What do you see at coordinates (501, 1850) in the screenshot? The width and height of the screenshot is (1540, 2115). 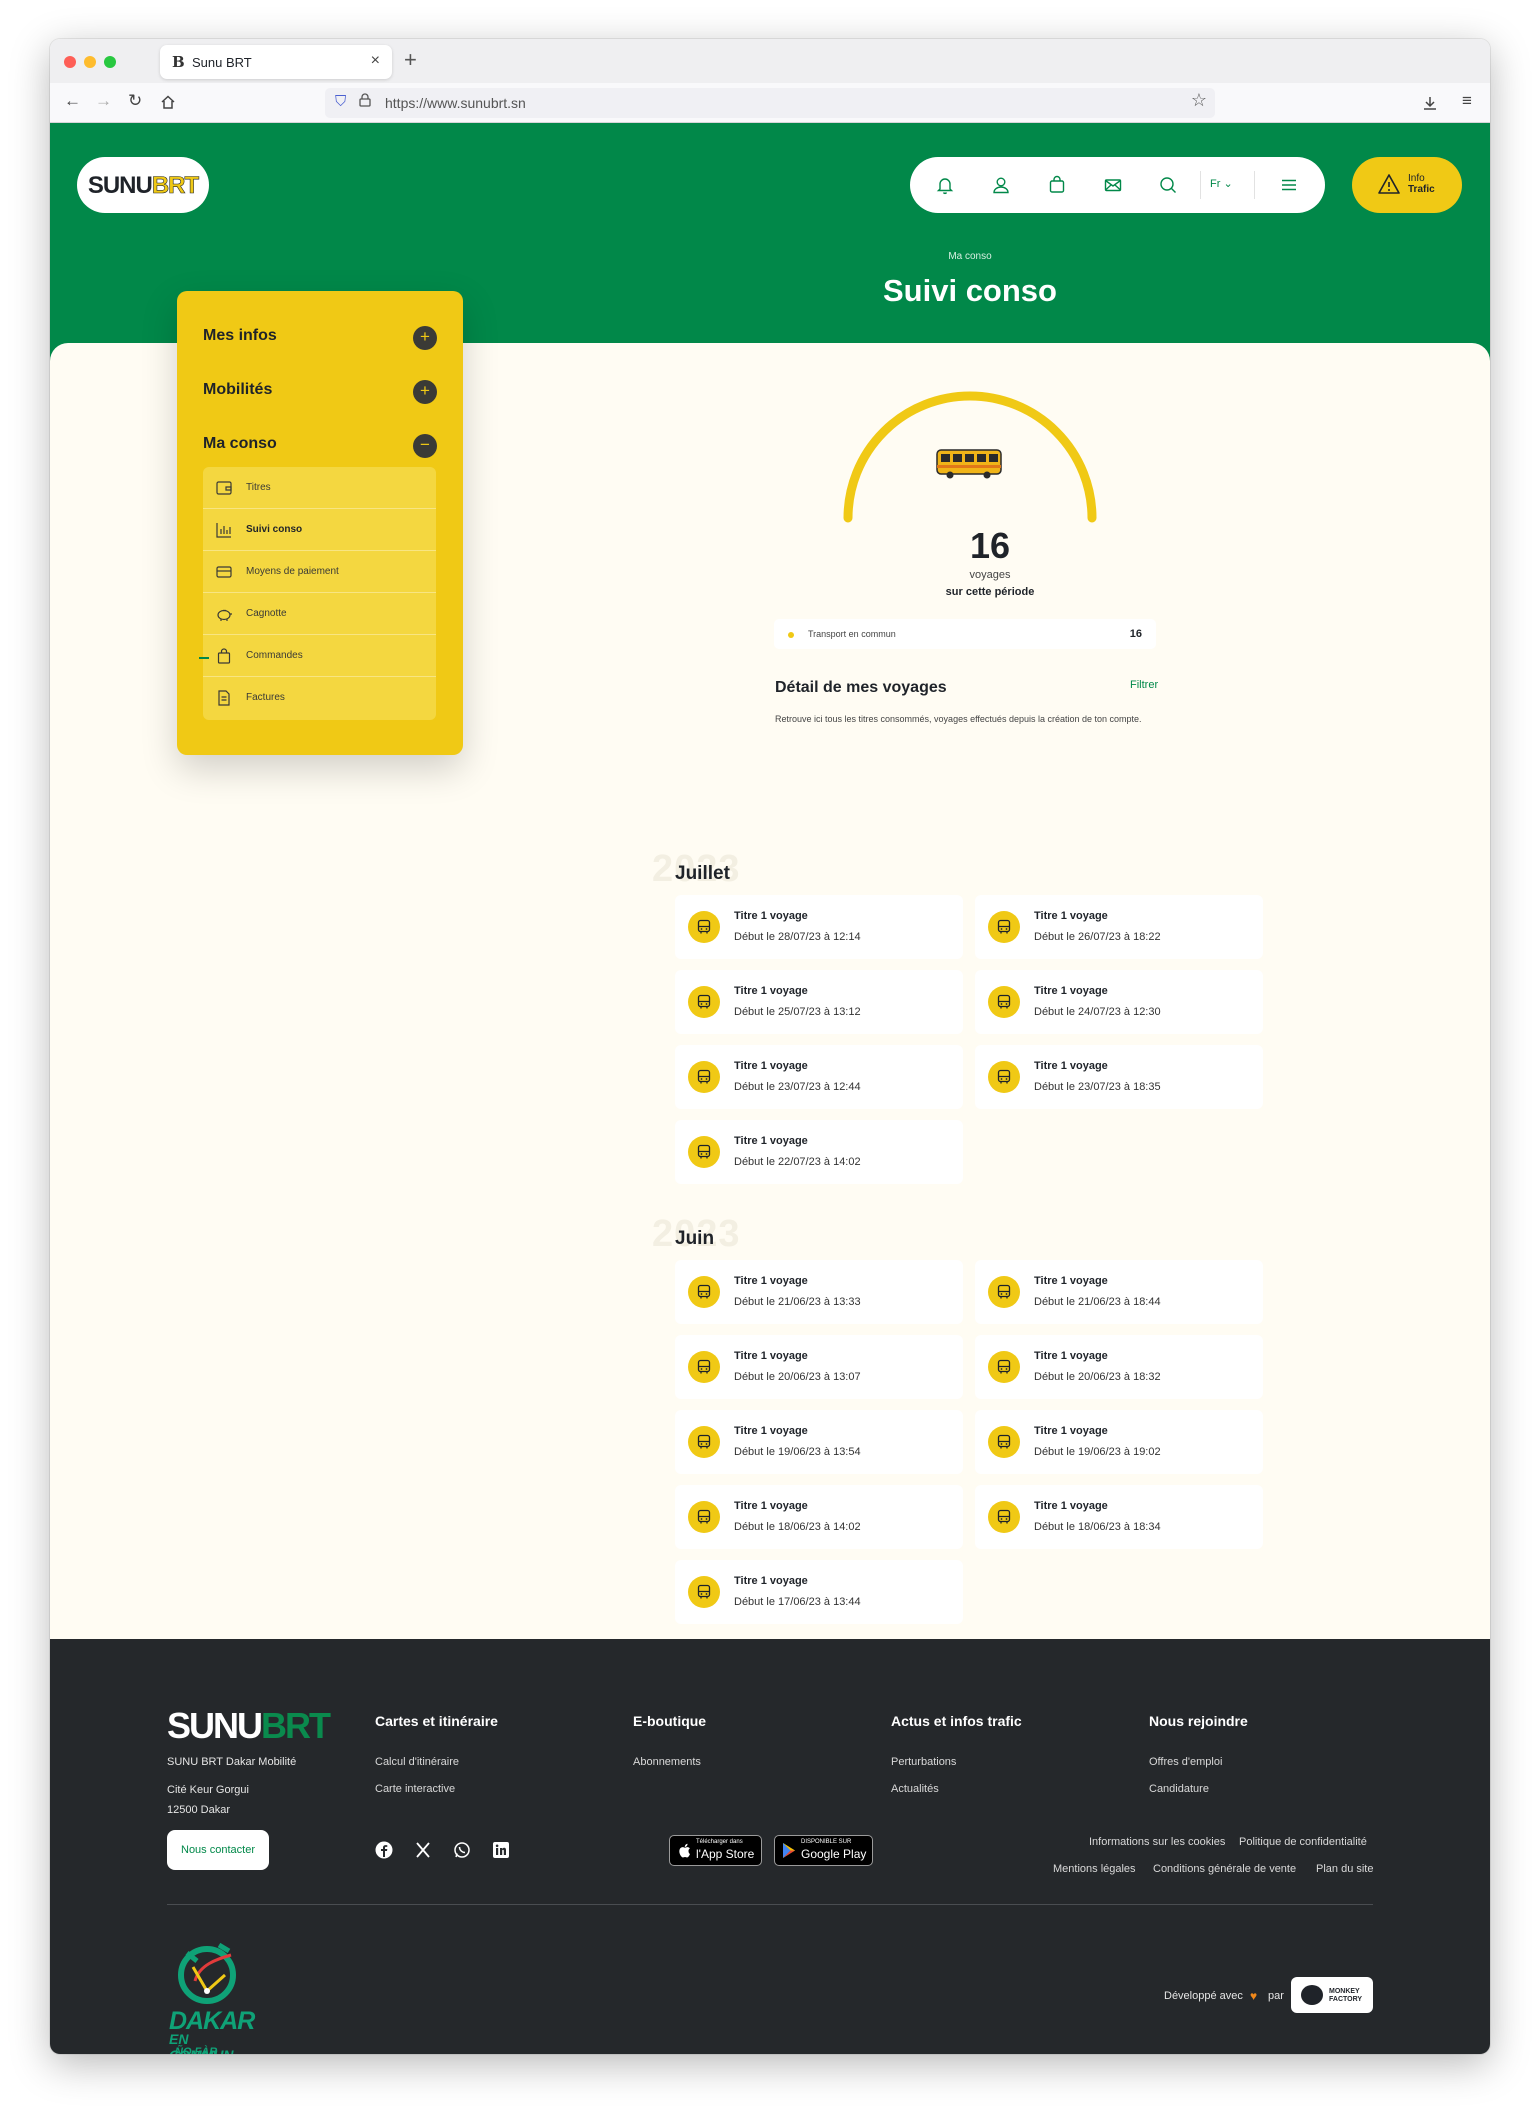 I see `linkedin-icon` at bounding box center [501, 1850].